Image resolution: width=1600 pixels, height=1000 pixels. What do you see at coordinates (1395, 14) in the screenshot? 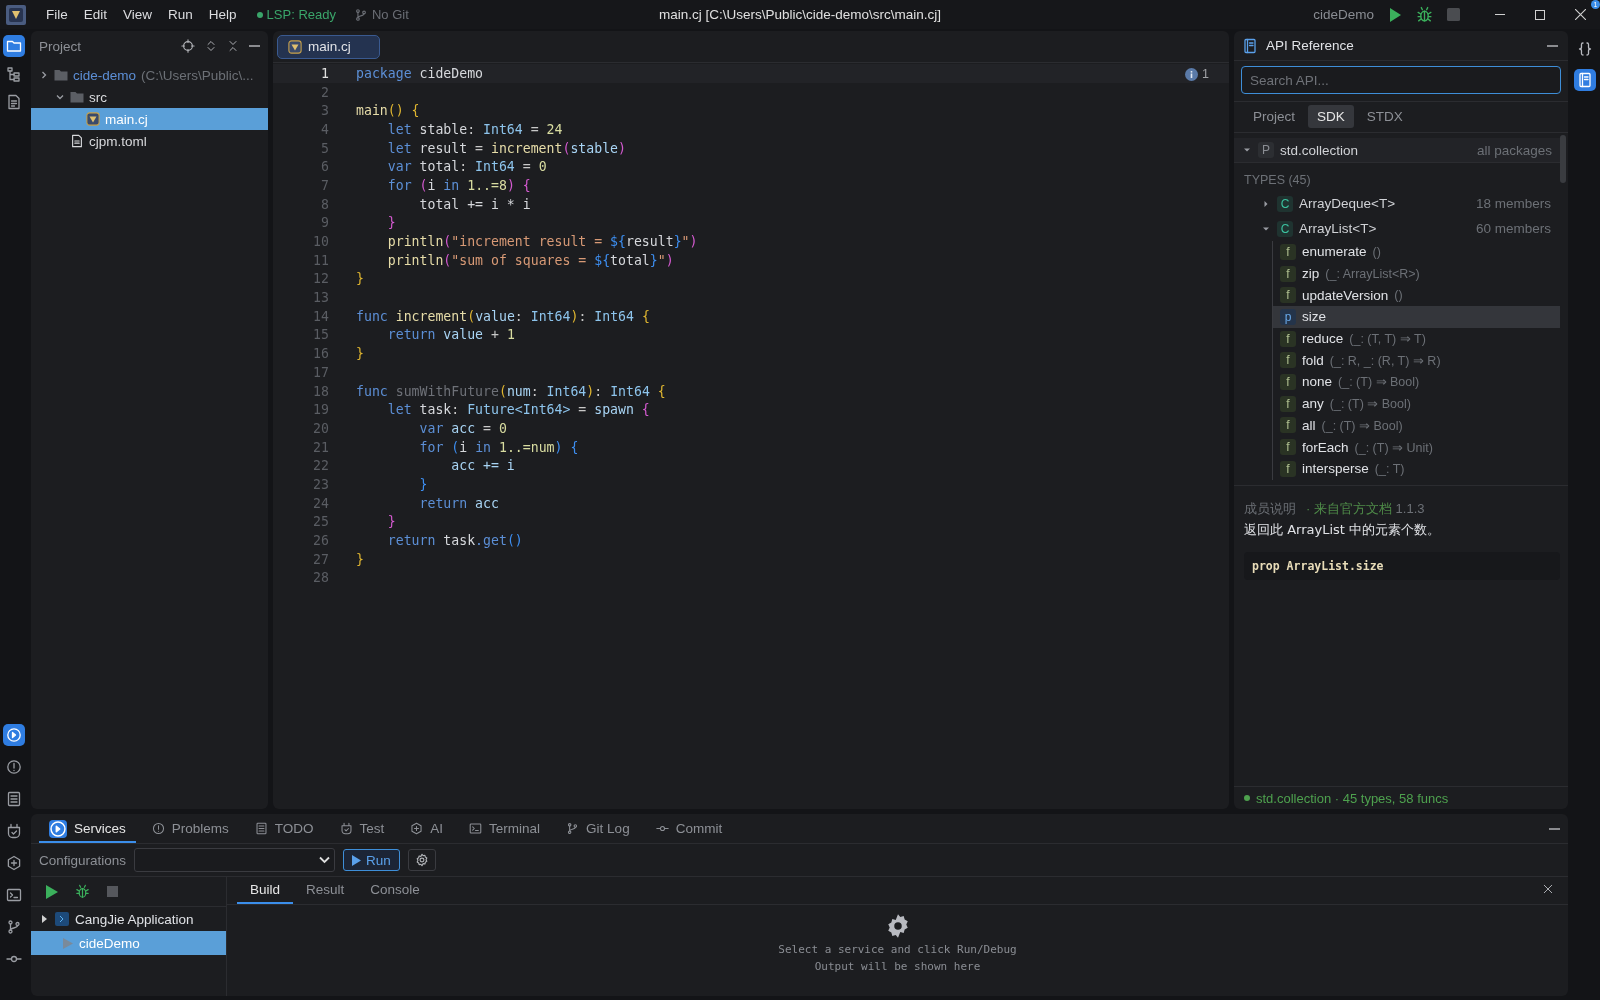
I see `run-icon` at bounding box center [1395, 14].